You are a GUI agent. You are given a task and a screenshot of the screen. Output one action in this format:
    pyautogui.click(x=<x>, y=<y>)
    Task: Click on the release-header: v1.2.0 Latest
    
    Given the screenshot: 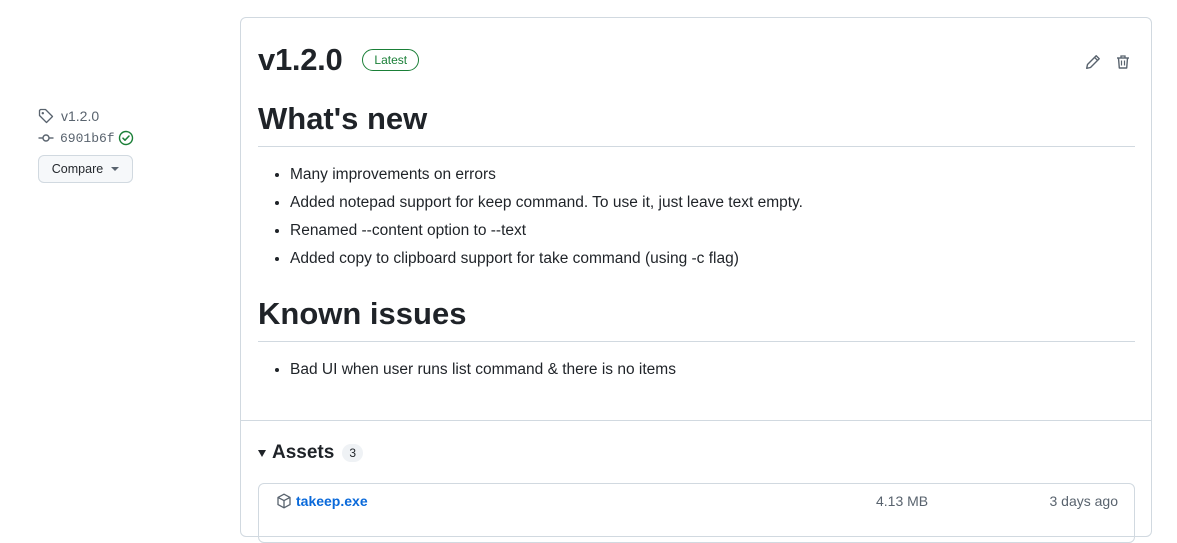 What is the action you would take?
    pyautogui.click(x=339, y=60)
    